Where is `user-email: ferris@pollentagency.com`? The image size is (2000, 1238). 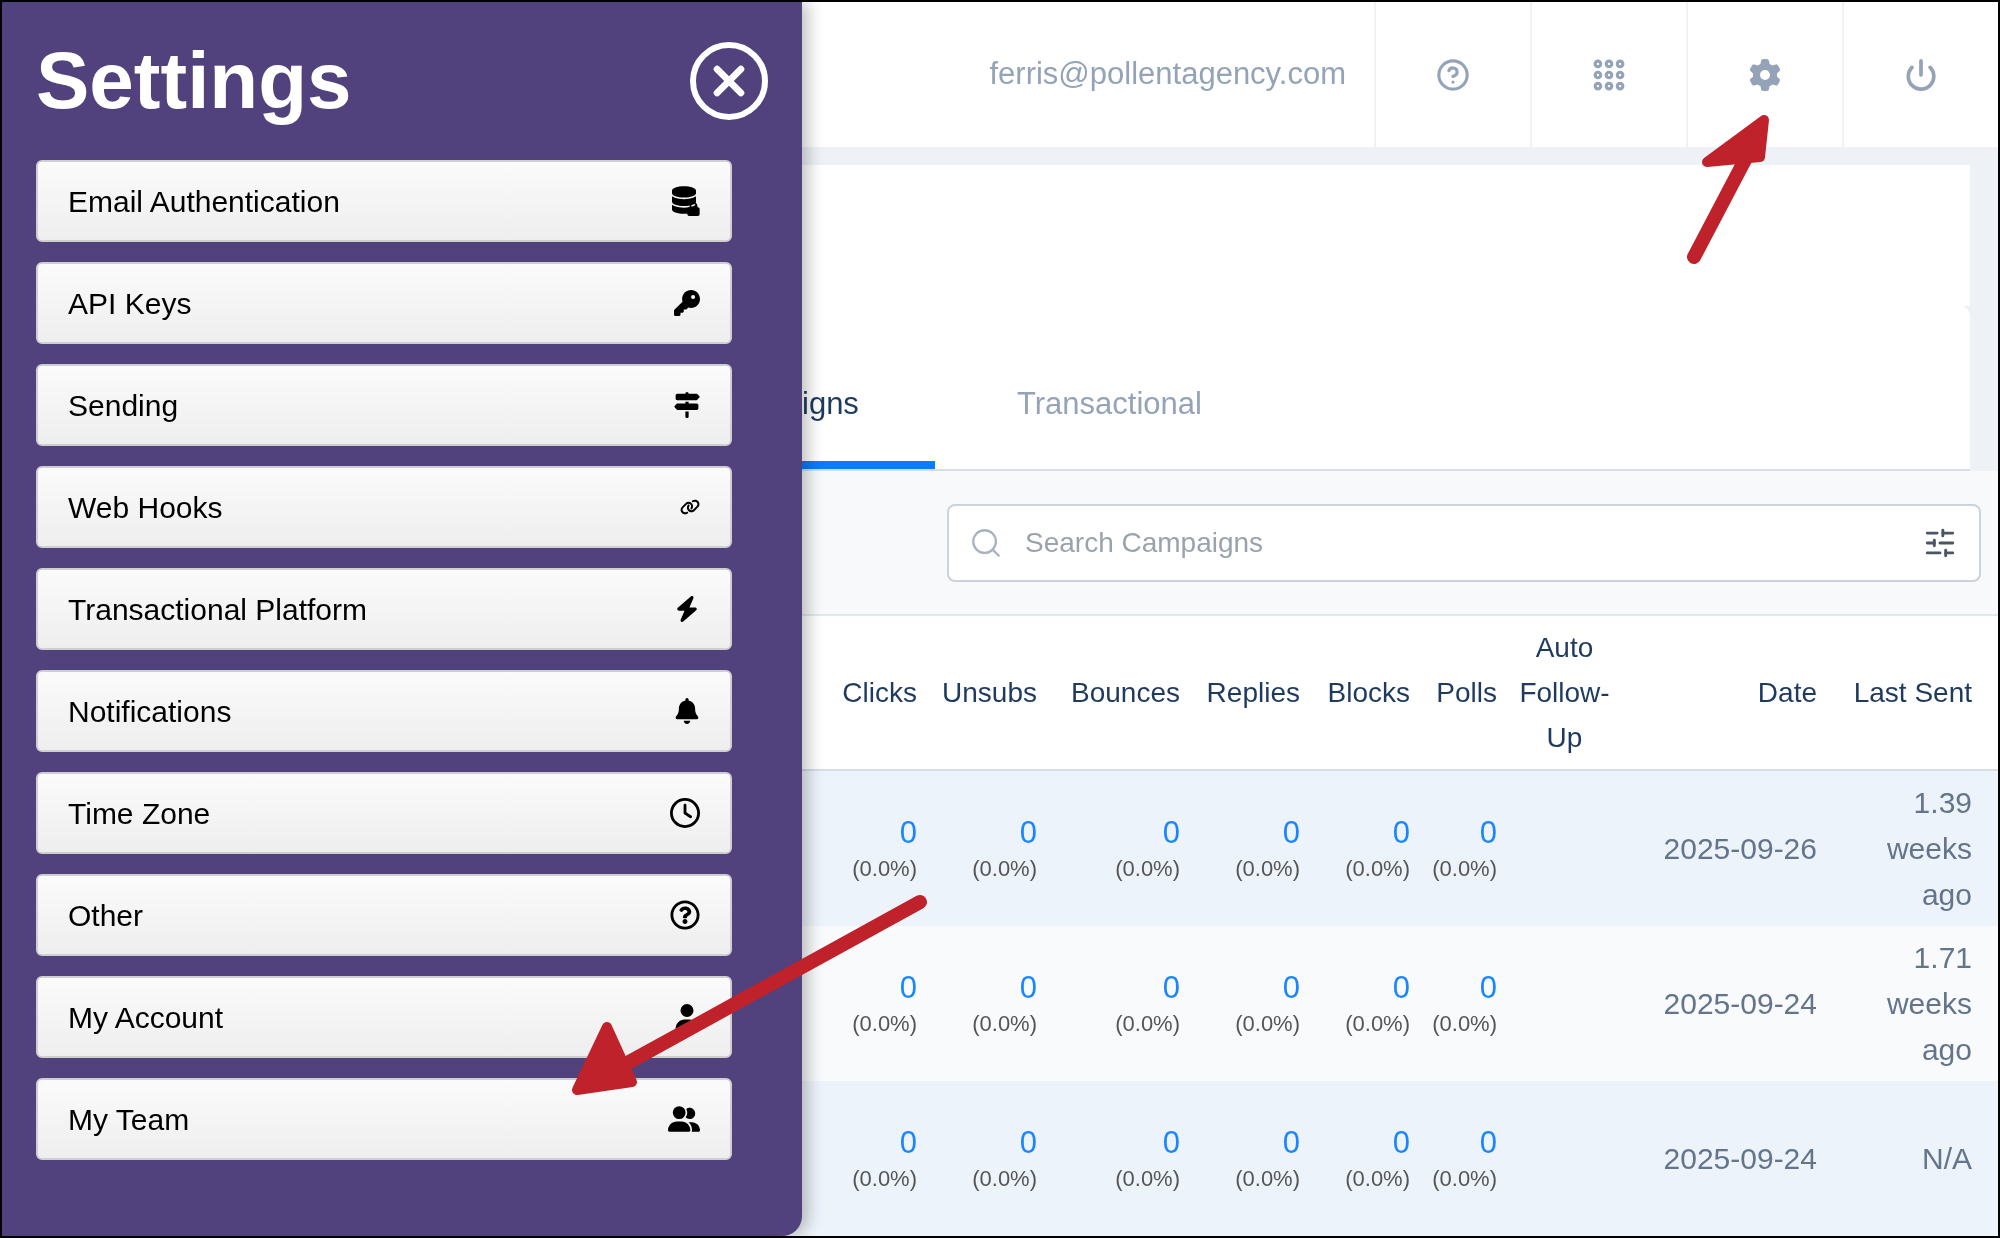 user-email: ferris@pollentagency.com is located at coordinates (1167, 74).